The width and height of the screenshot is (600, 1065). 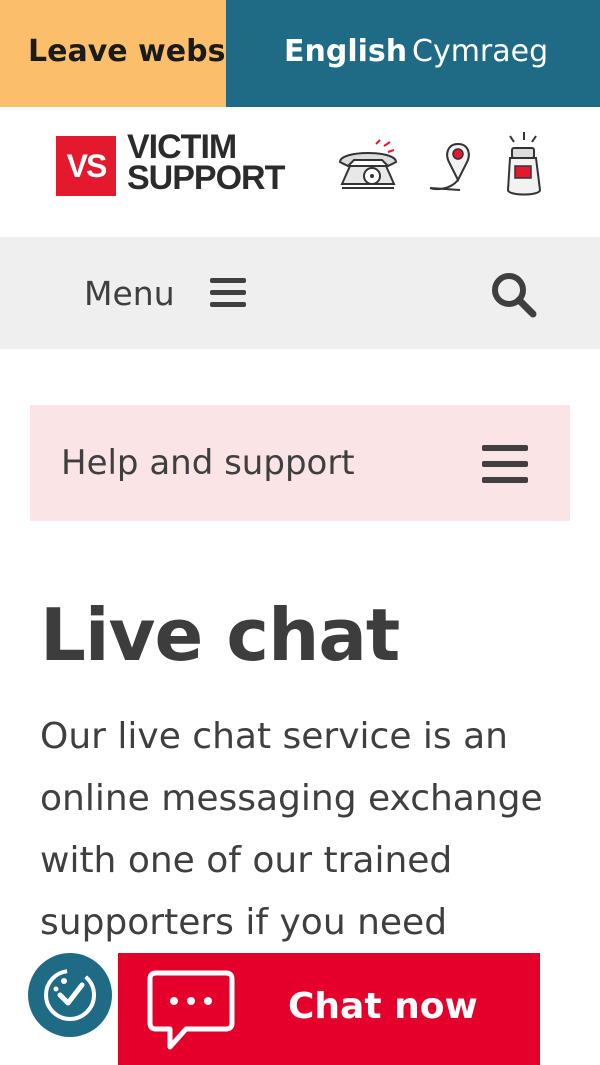 What do you see at coordinates (191, 1010) in the screenshot?
I see `chat-bubble-icon` at bounding box center [191, 1010].